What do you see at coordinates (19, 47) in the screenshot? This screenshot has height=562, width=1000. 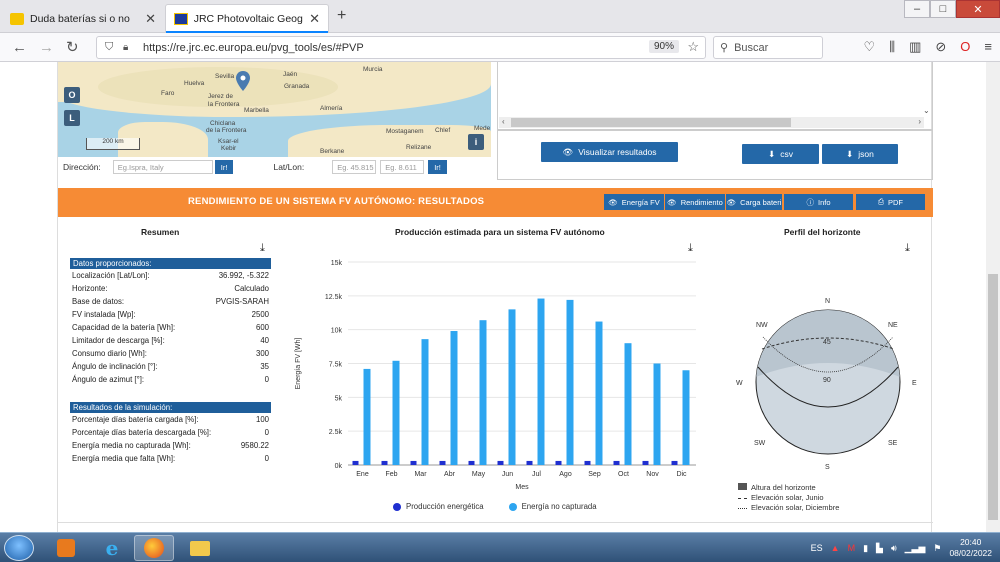 I see `back-icon: ←` at bounding box center [19, 47].